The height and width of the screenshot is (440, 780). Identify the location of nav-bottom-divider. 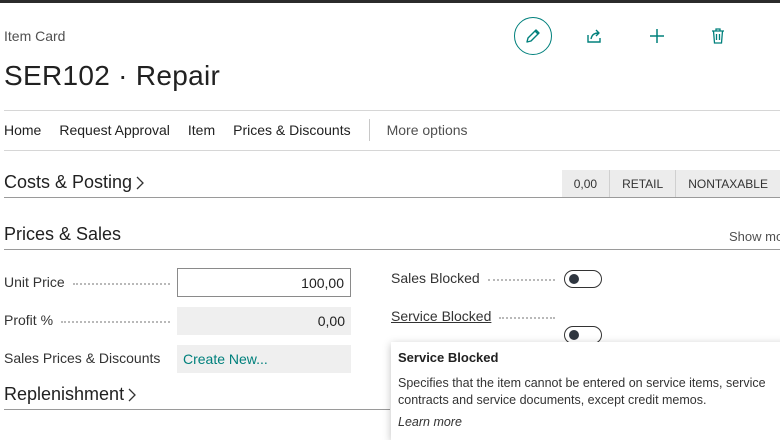
(392, 150).